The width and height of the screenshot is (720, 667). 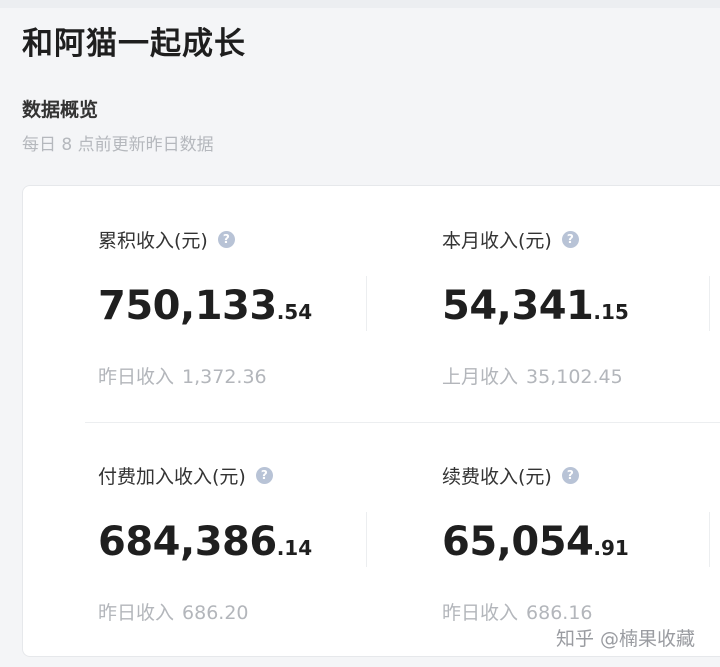 I want to click on metric-monthly-income: 本月收入(元) ? 54,341.15 上月收入 35,102.45, so click(x=577, y=307).